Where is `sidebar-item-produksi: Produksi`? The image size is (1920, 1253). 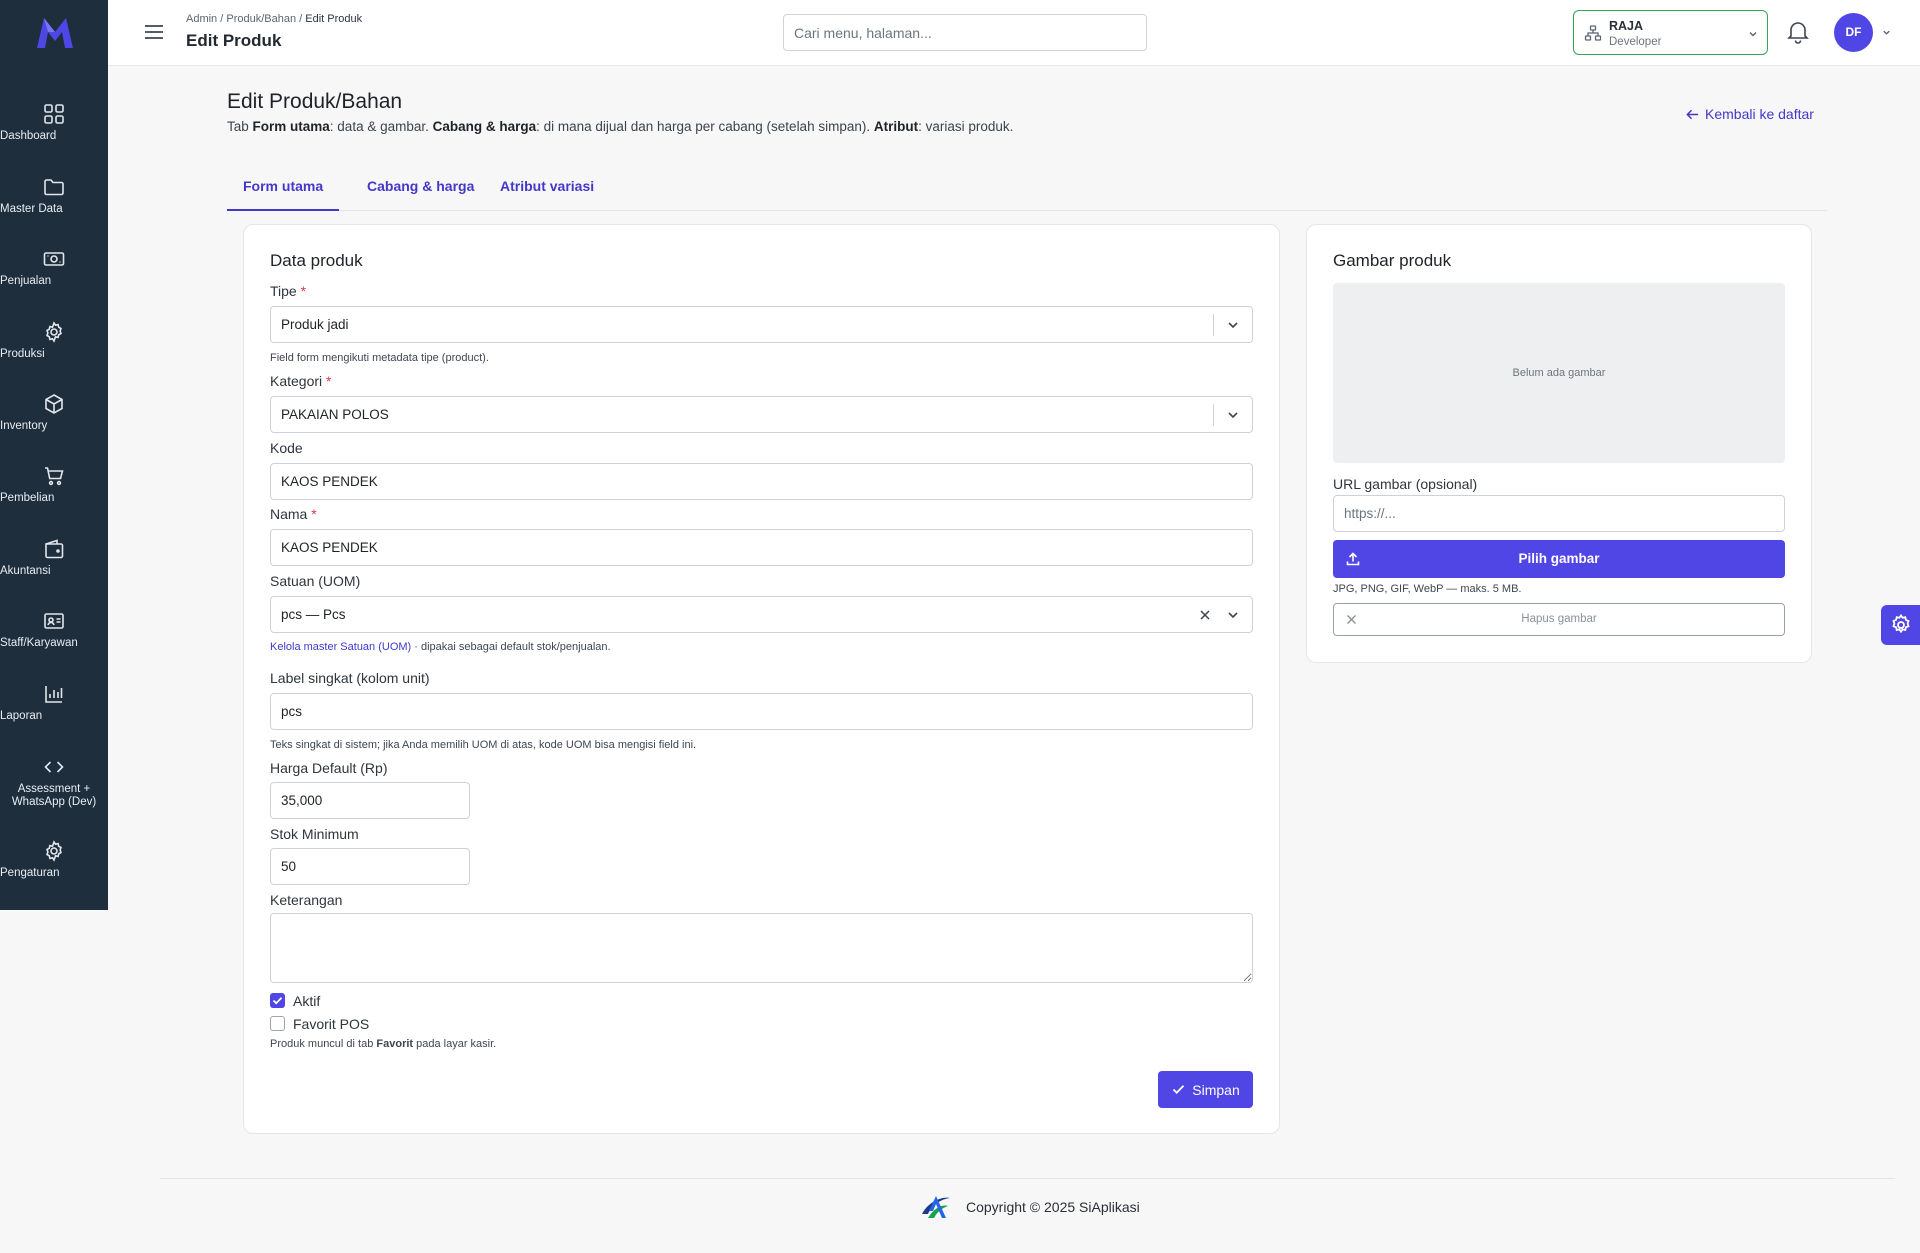
sidebar-item-produksi: Produksi is located at coordinates (54, 352).